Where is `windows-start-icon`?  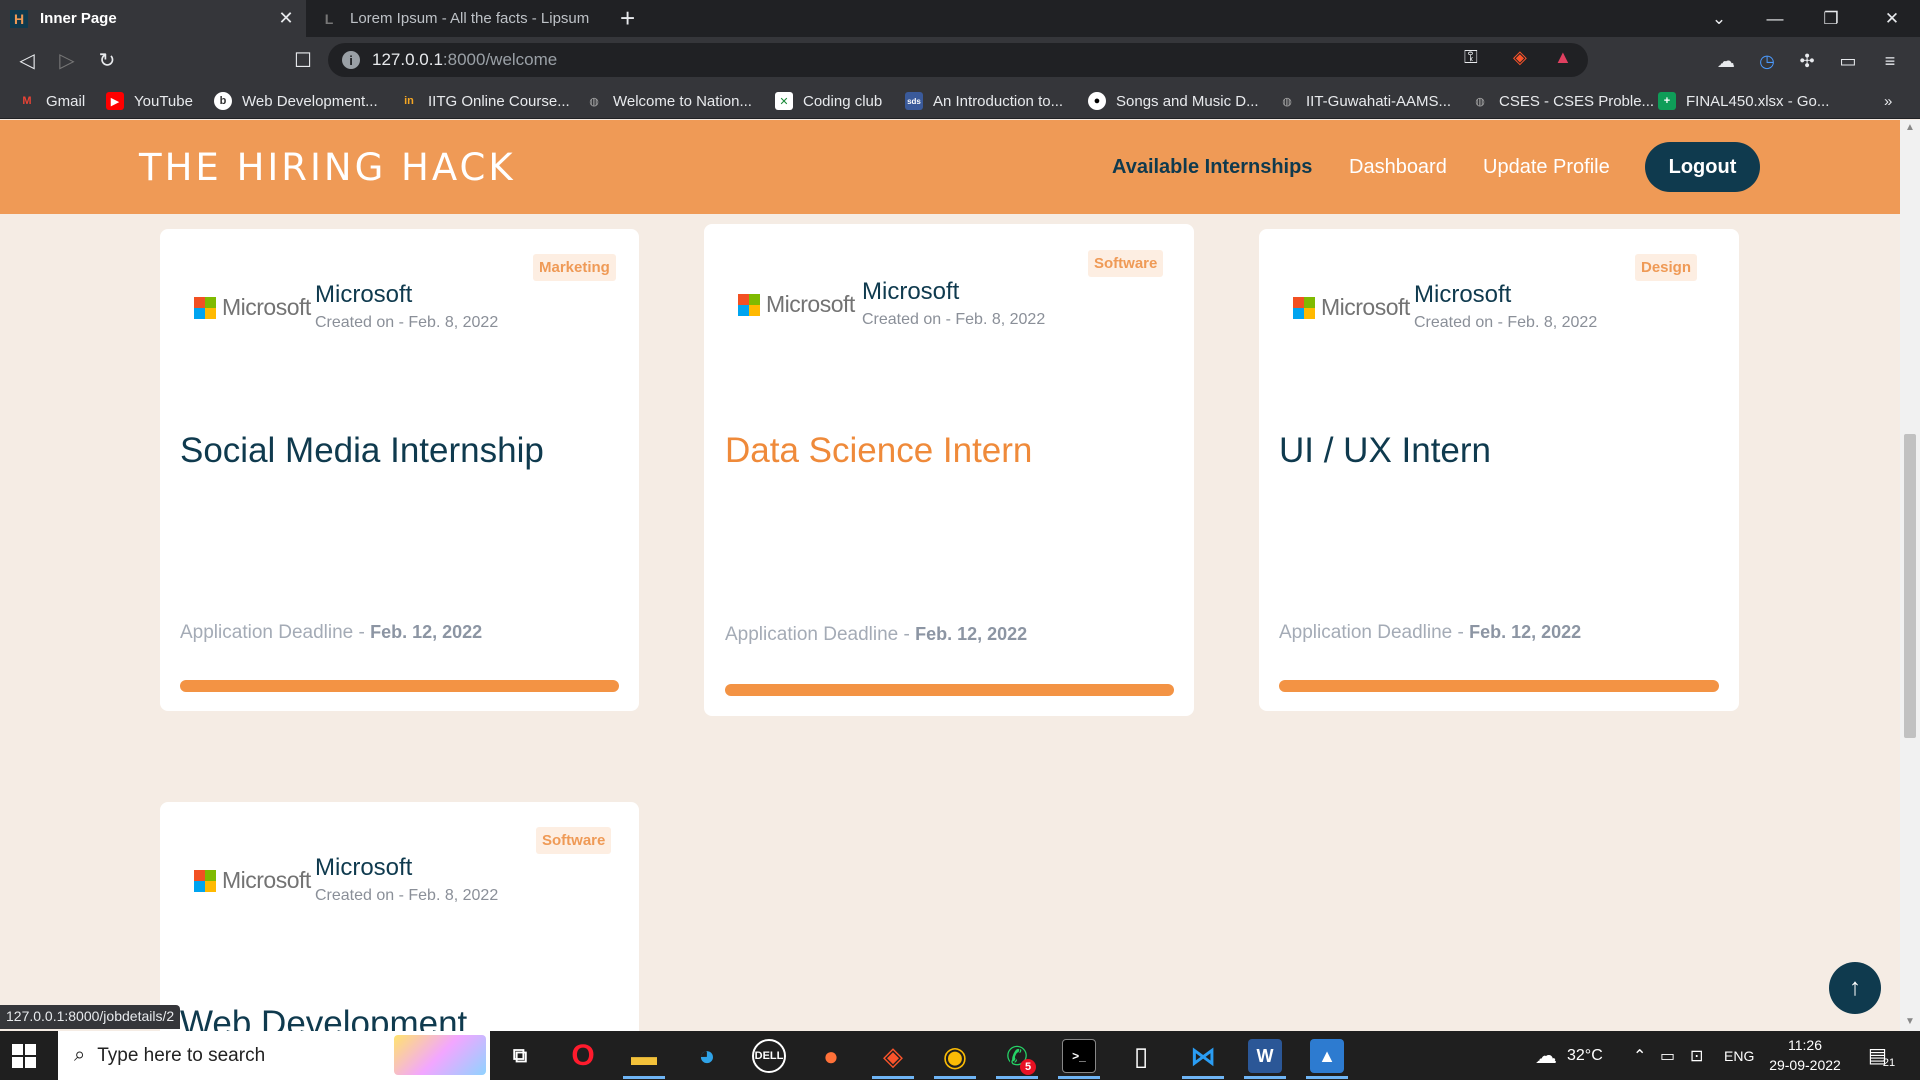
windows-start-icon is located at coordinates (24, 1056).